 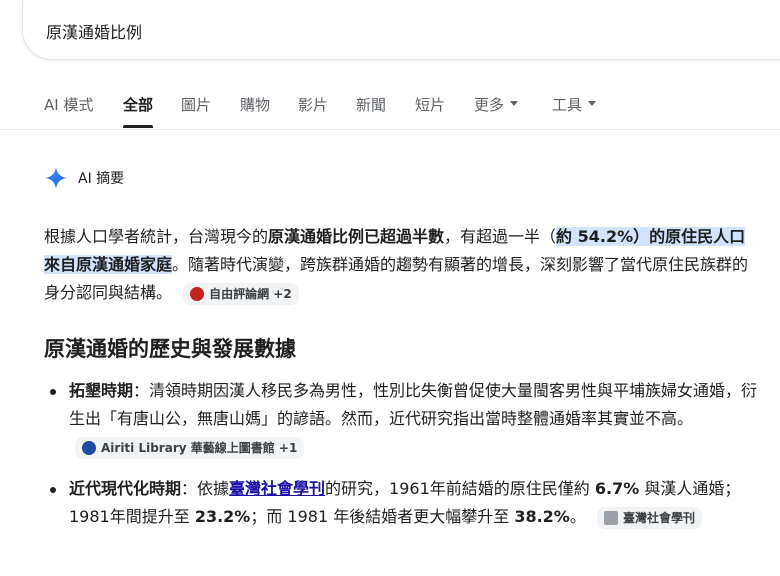 I want to click on search-box: 原漢通婚比例, so click(x=401, y=30).